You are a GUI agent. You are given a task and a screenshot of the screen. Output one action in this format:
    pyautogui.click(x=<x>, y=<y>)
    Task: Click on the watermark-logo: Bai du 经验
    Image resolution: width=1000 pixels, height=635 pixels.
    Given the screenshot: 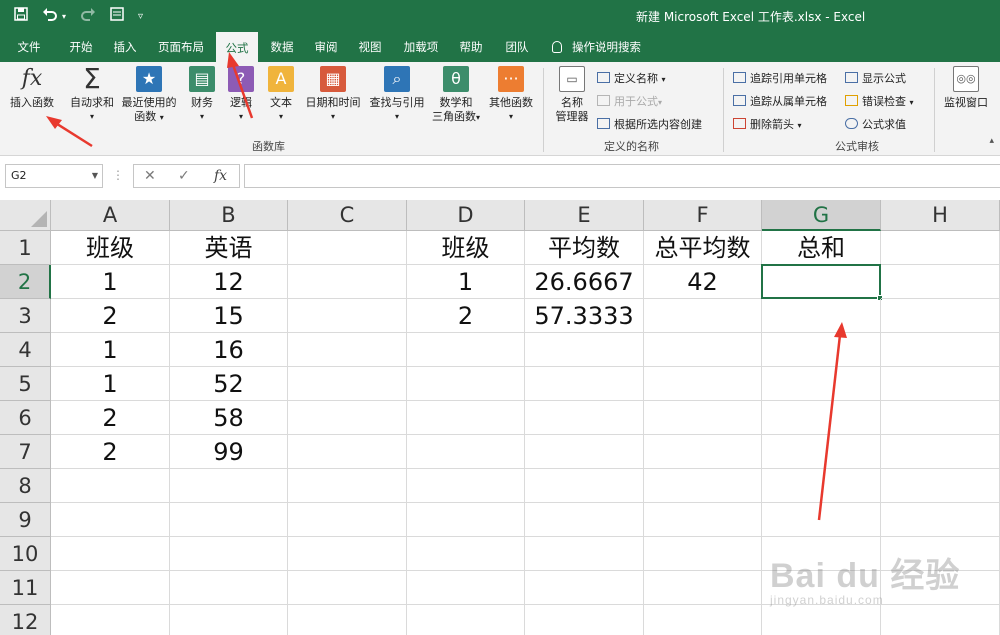 What is the action you would take?
    pyautogui.click(x=865, y=576)
    